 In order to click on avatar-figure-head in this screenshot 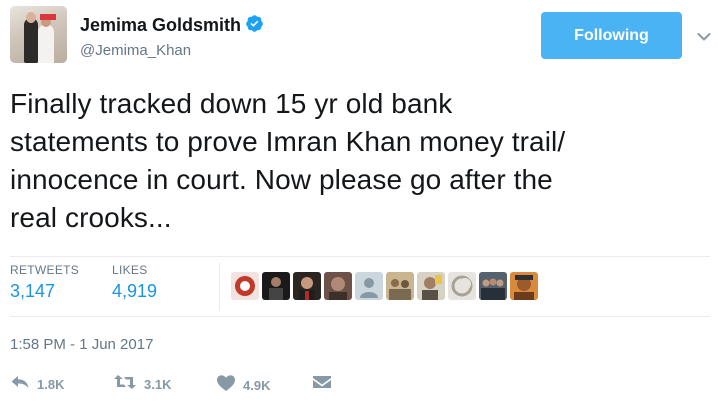, I will do `click(31, 17)`.